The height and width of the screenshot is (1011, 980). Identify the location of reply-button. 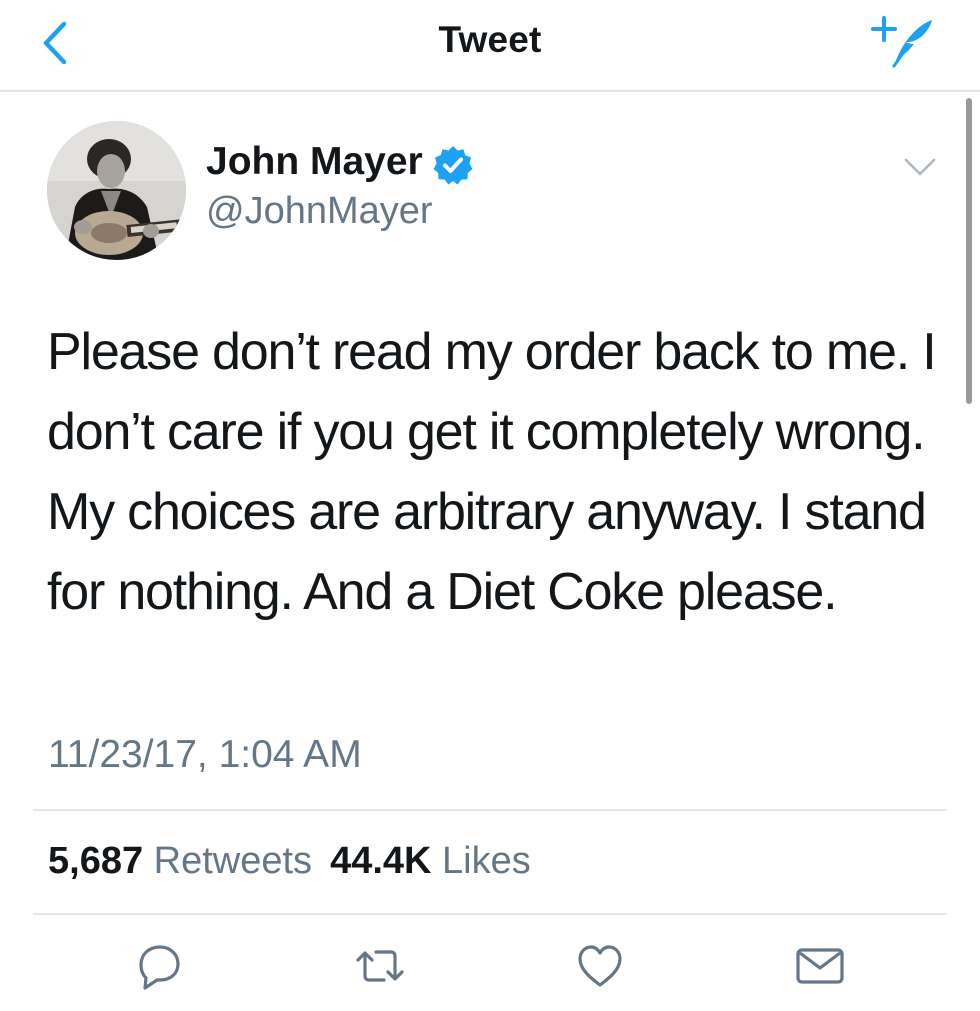
(159, 966).